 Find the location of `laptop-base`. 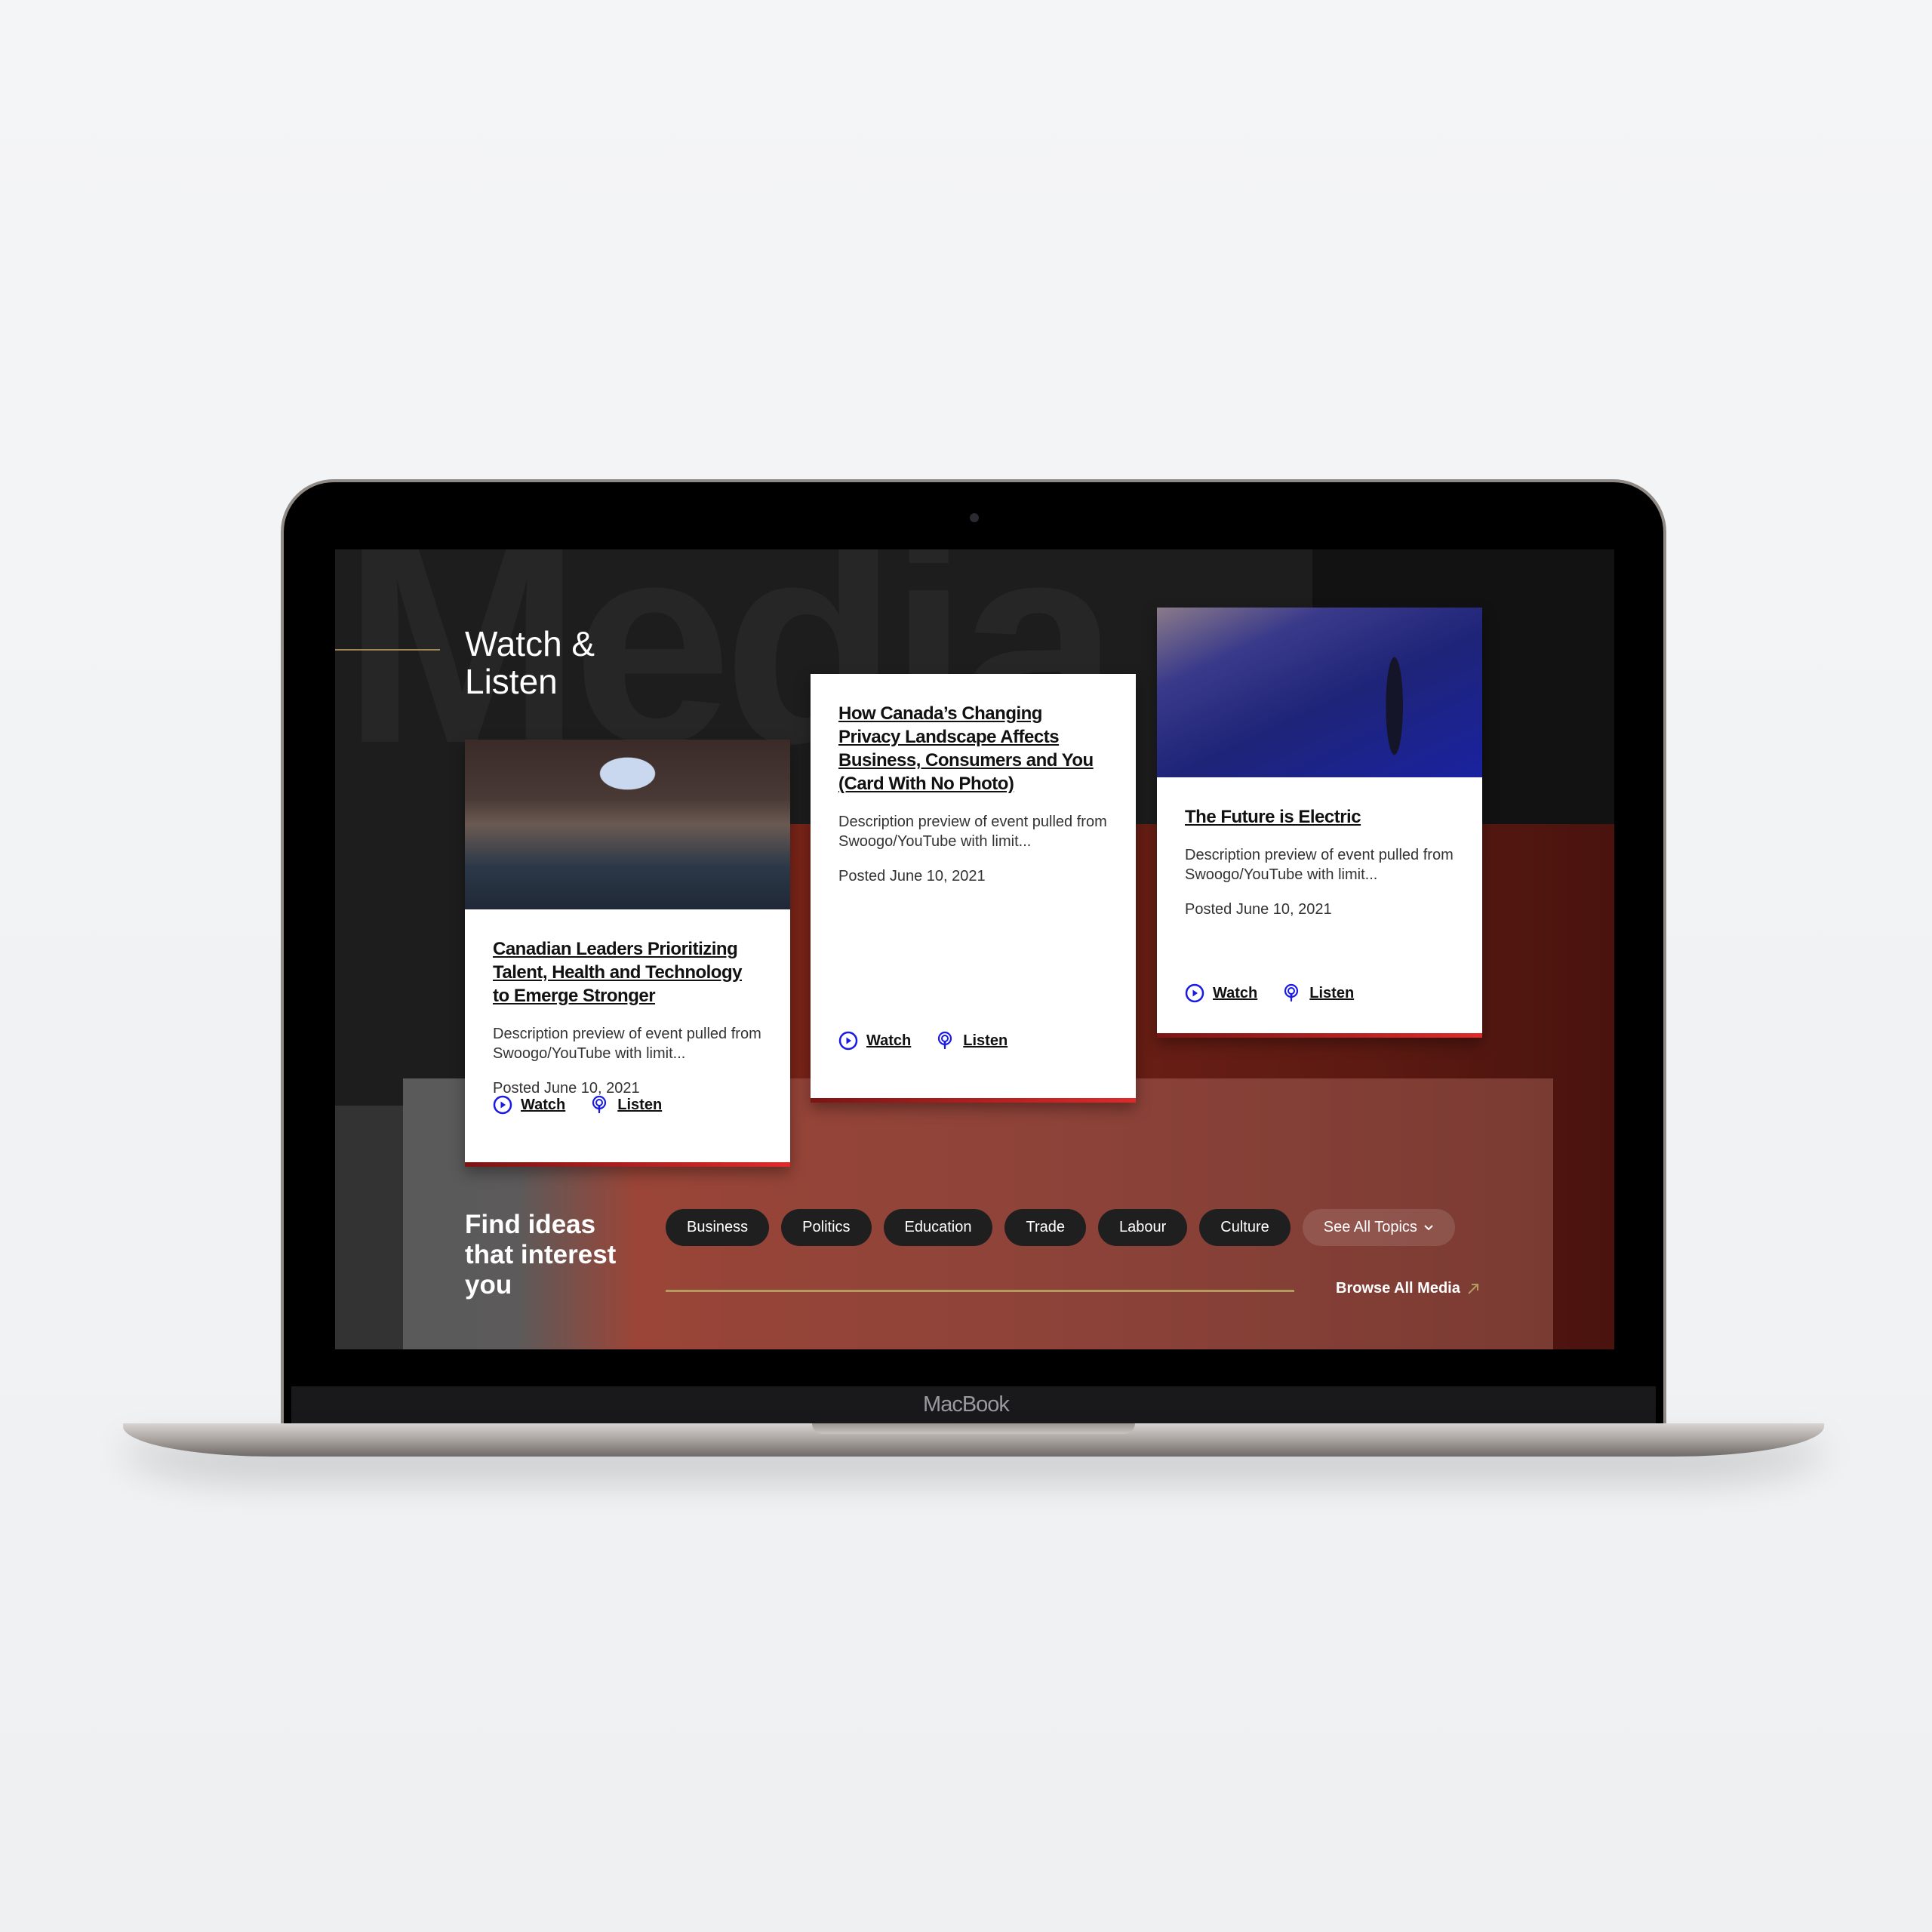

laptop-base is located at coordinates (973, 1440).